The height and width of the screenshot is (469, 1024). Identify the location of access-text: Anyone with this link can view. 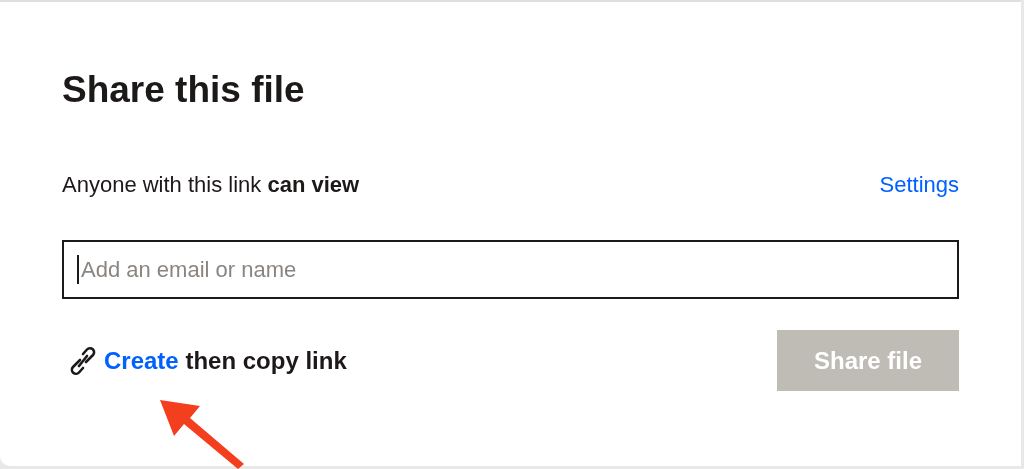
(211, 185).